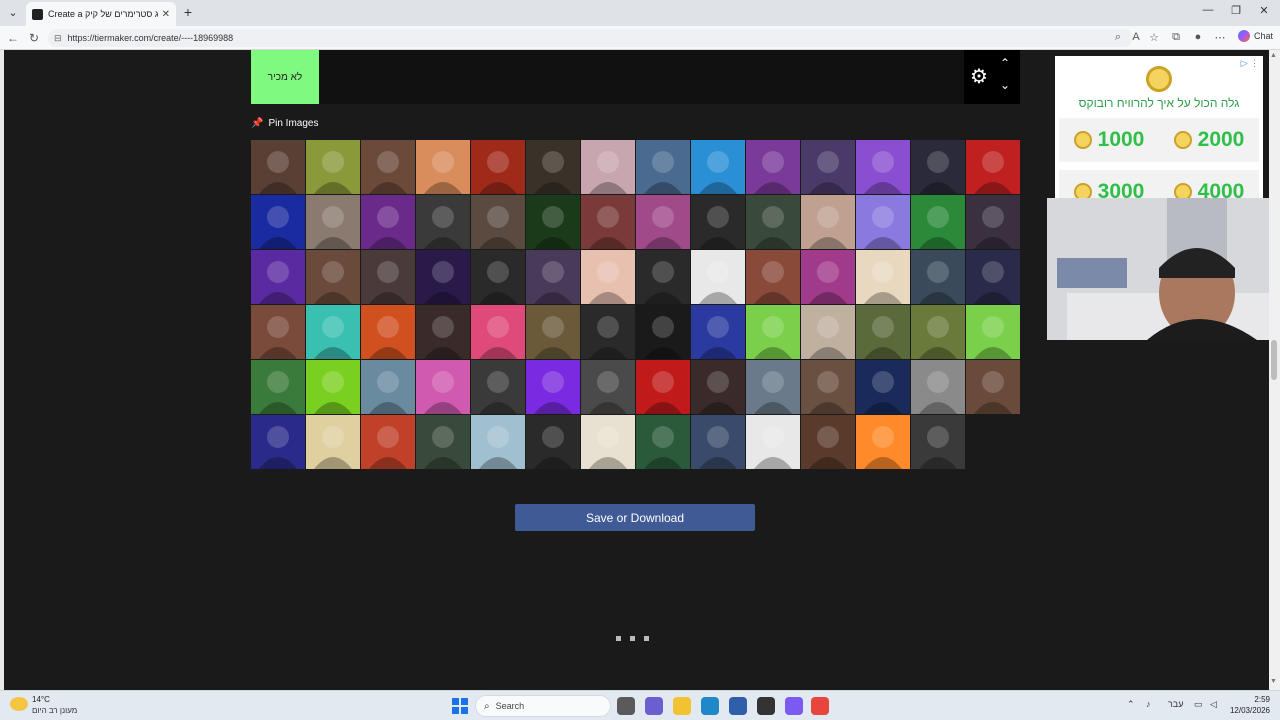 This screenshot has width=1280, height=720. What do you see at coordinates (1198, 704) in the screenshot?
I see `network-icon: ▭` at bounding box center [1198, 704].